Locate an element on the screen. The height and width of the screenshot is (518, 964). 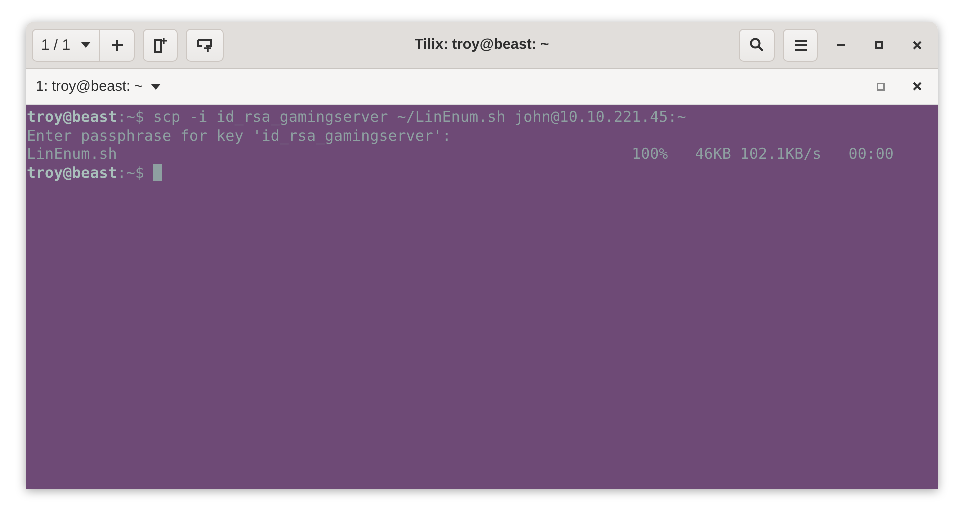
window-title: Tilix: troy@beast: ~ is located at coordinates (482, 45).